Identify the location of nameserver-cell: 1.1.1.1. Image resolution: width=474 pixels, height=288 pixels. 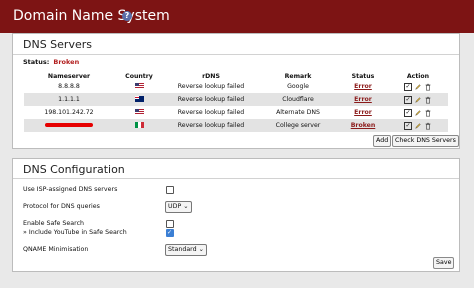
(69, 99).